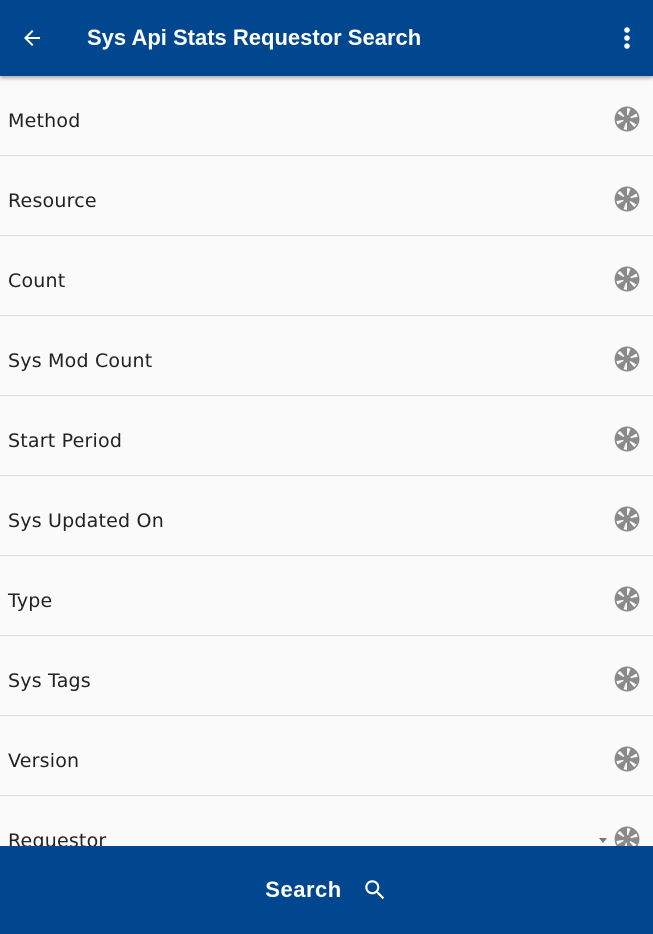  Describe the element at coordinates (37, 281) in the screenshot. I see `field-label: Count` at that location.